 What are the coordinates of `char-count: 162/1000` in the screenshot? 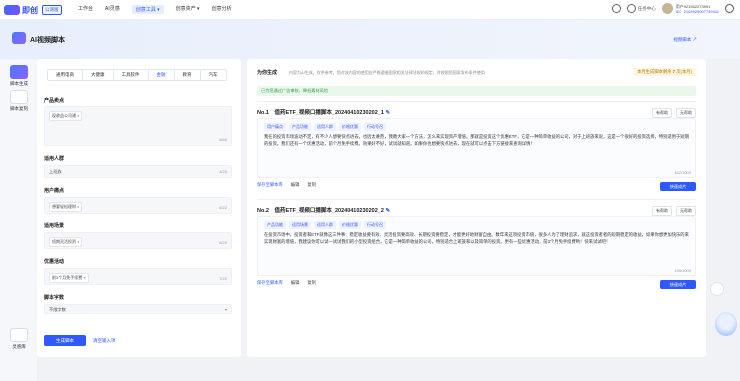 It's located at (682, 172).